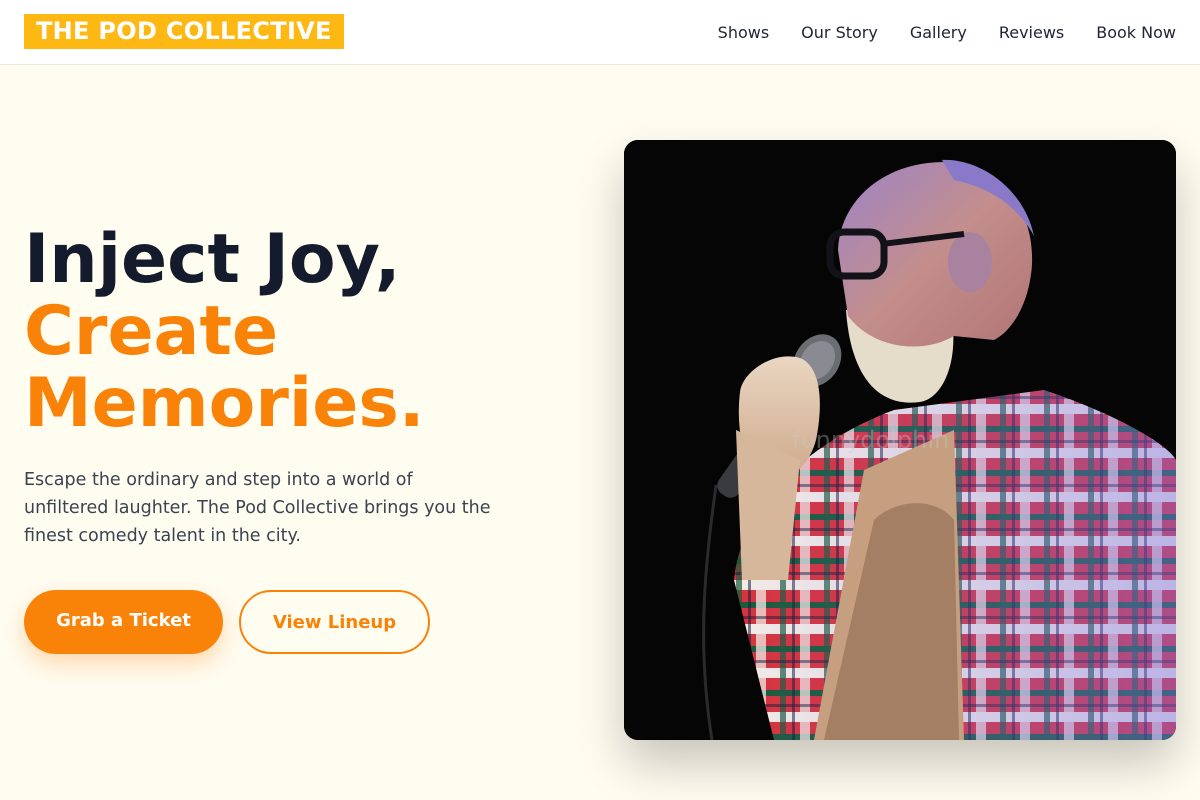 The width and height of the screenshot is (1200, 800). Describe the element at coordinates (744, 32) in the screenshot. I see `nav-link-shows: Shows` at that location.